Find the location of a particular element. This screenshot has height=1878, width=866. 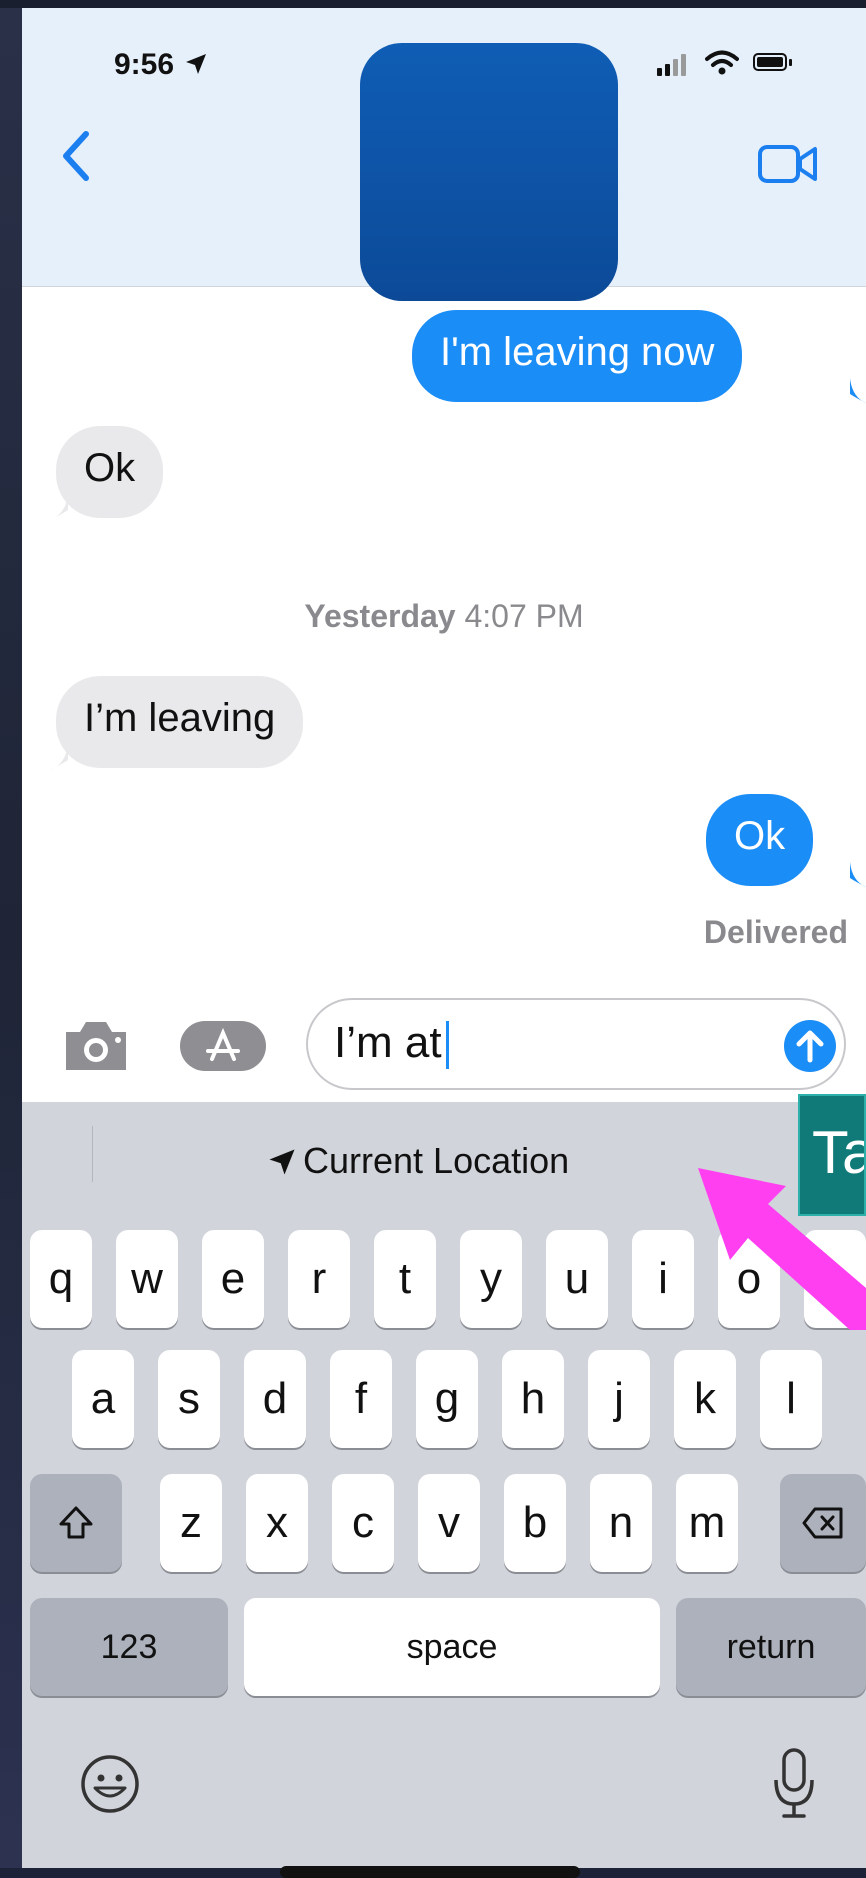

app-store-icon is located at coordinates (223, 1046).